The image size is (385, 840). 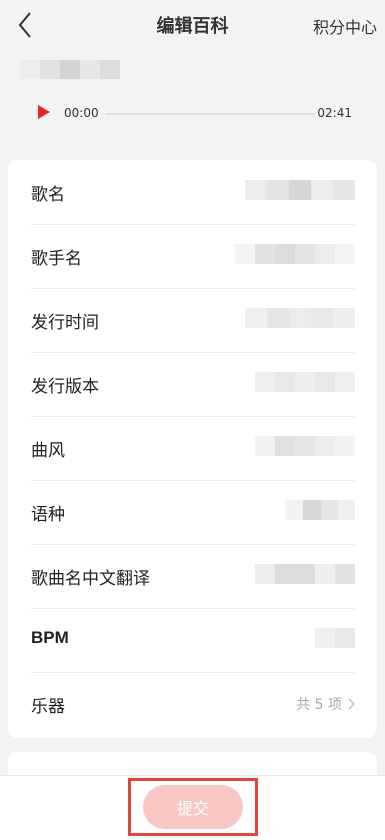 I want to click on play-icon, so click(x=44, y=112).